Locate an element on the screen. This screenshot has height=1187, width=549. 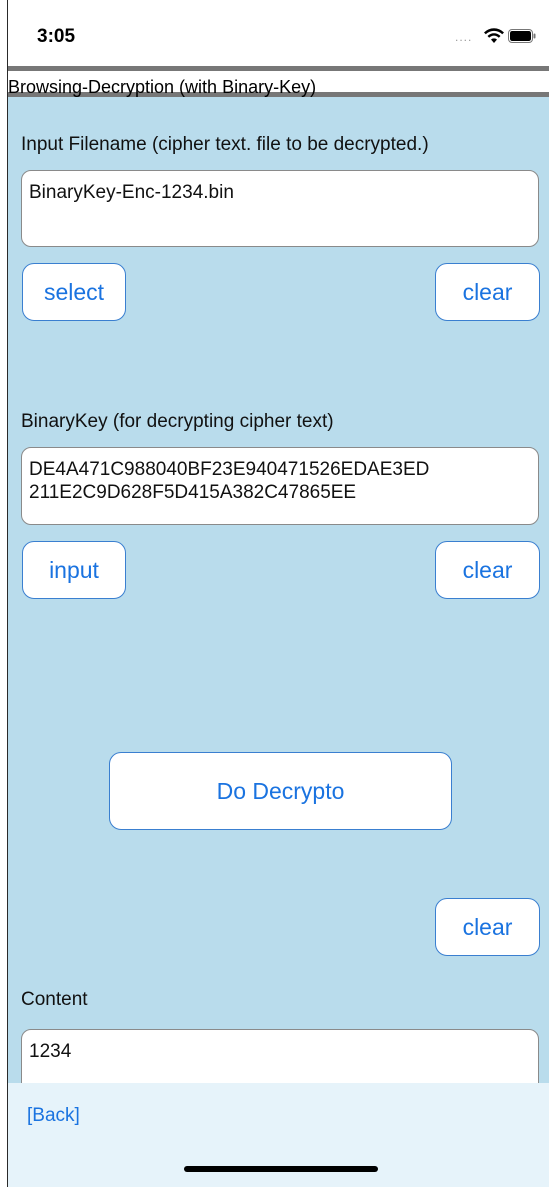
status-time: 3:05 is located at coordinates (56, 36).